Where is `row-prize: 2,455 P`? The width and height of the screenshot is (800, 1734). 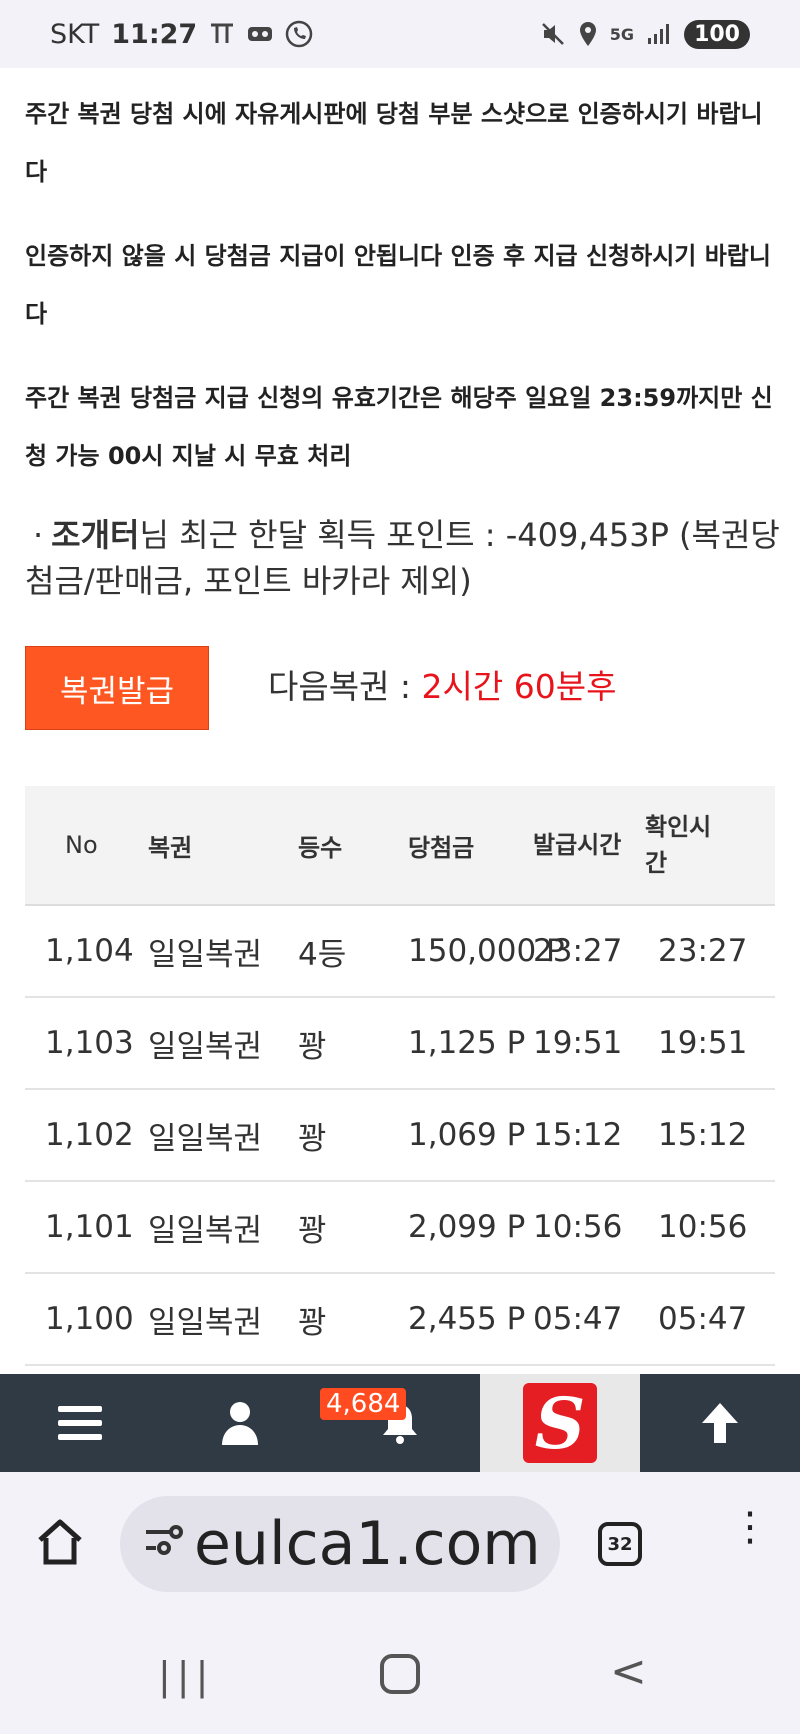 row-prize: 2,455 P is located at coordinates (467, 1319).